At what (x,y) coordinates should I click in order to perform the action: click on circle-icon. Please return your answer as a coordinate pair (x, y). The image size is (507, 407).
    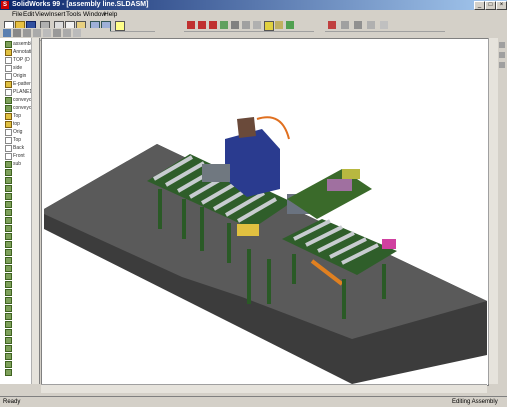
    Looking at the image, I should click on (37, 33).